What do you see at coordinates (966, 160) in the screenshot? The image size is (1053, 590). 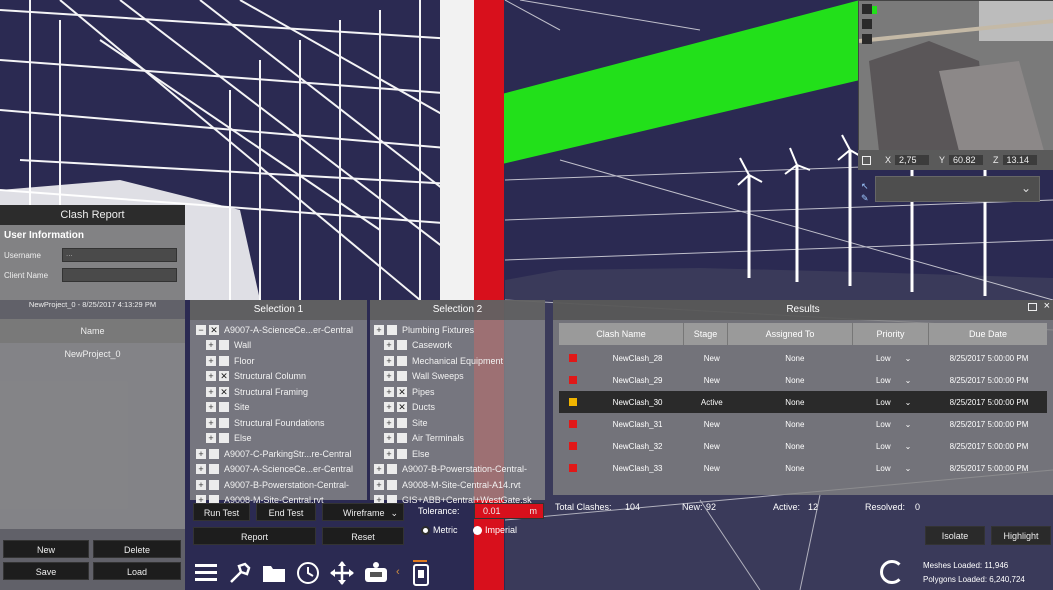 I see `y-value: 60.82` at bounding box center [966, 160].